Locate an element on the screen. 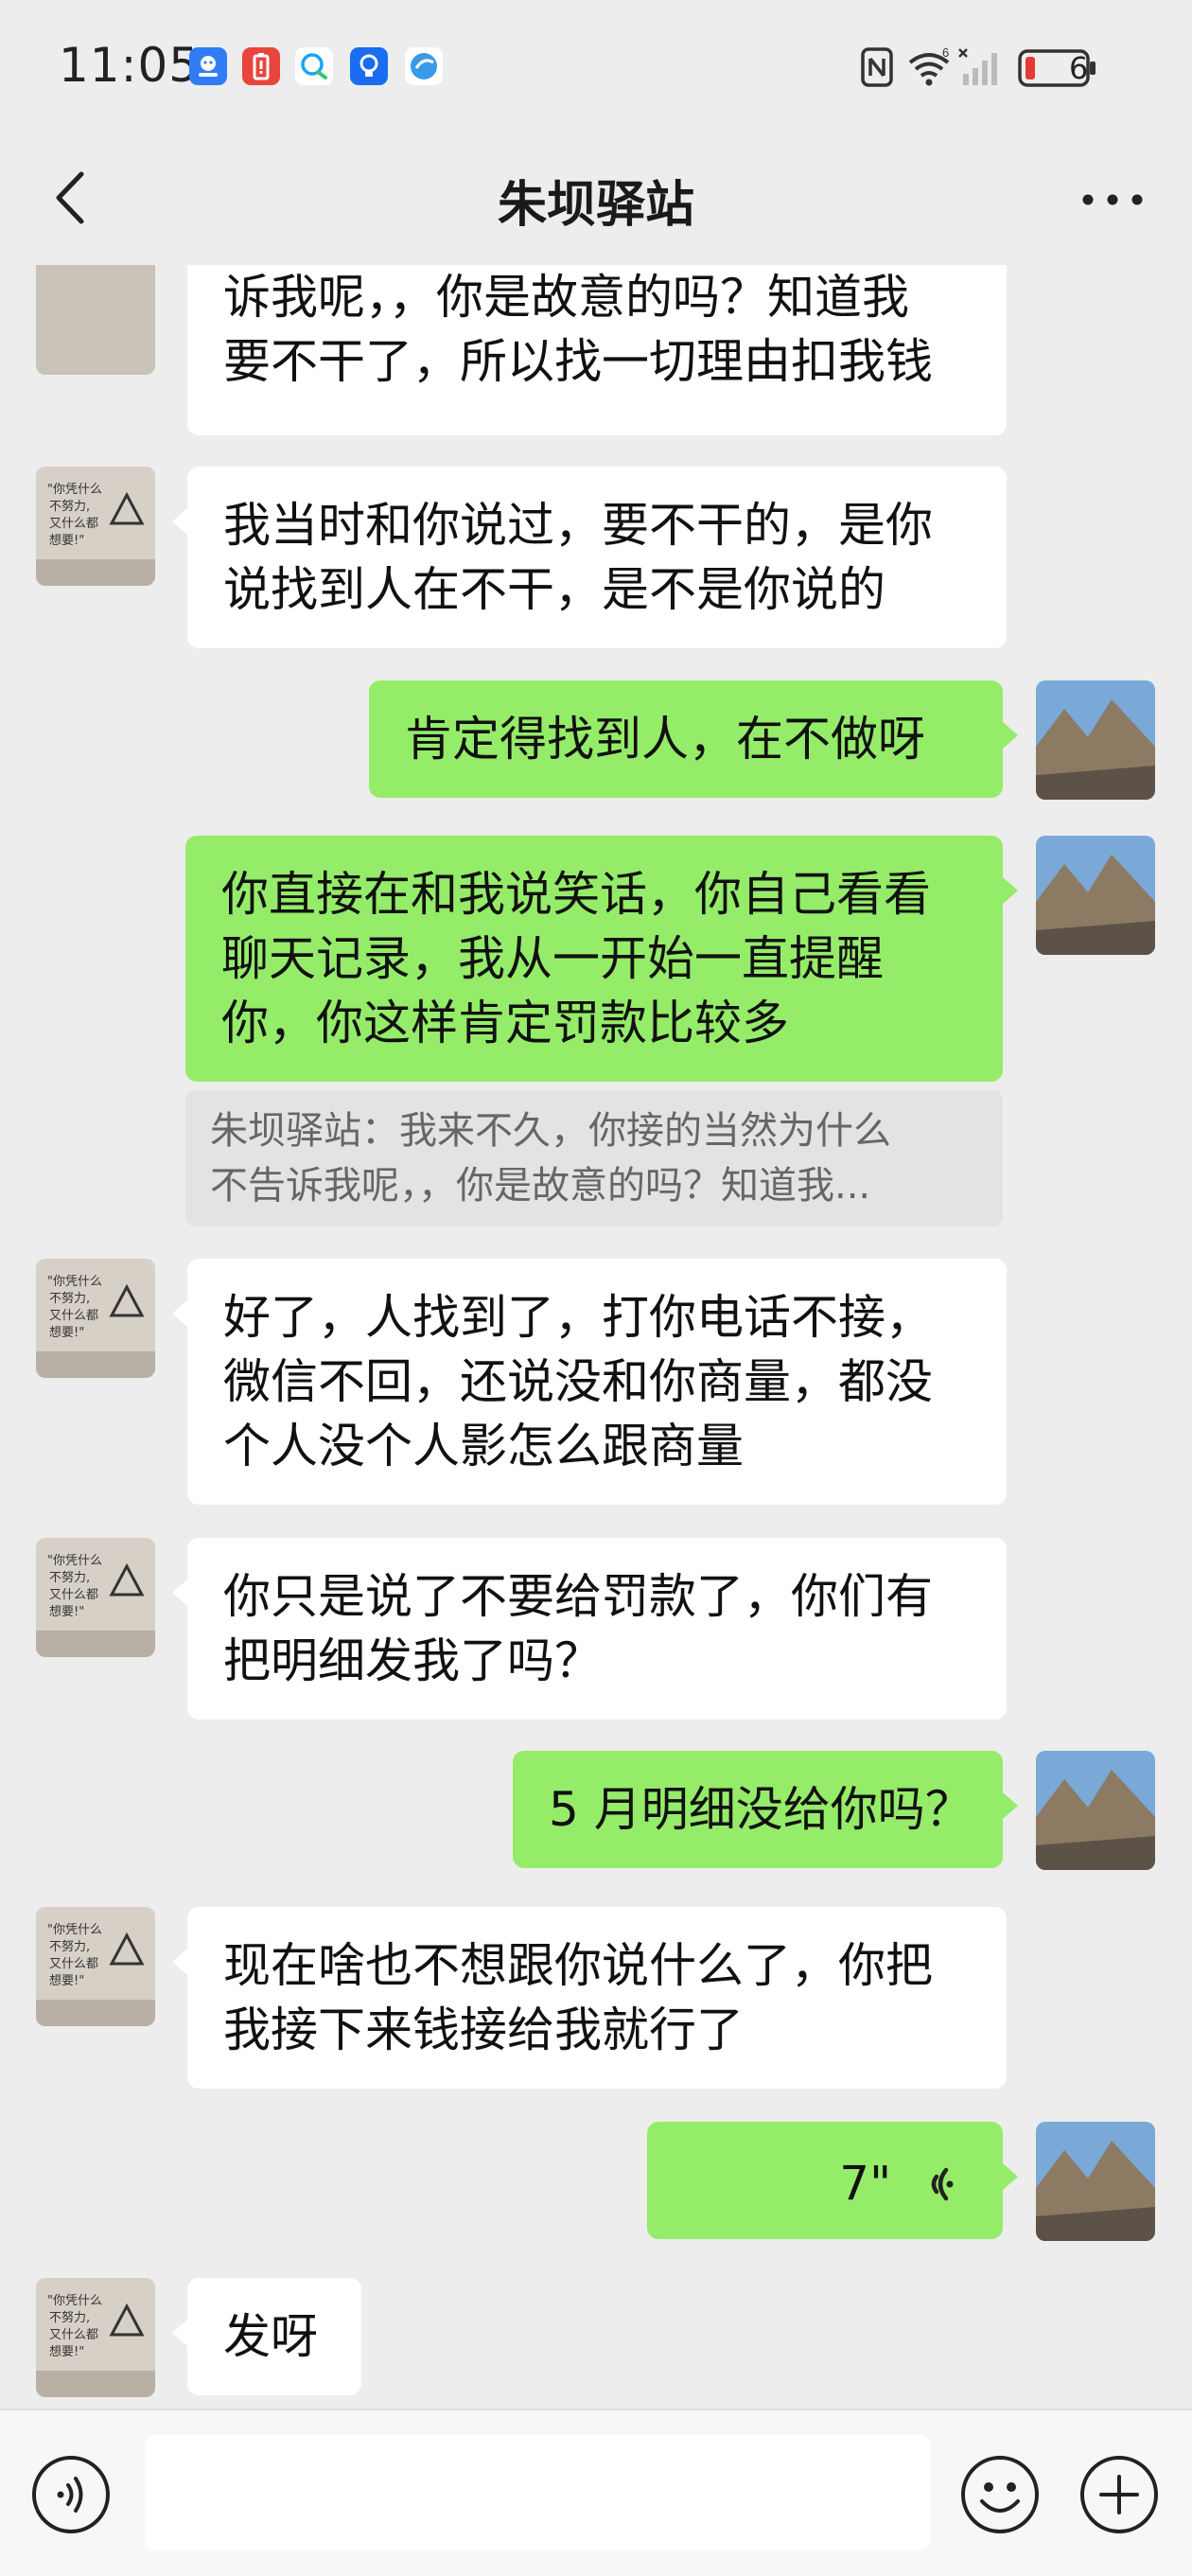 The height and width of the screenshot is (2576, 1192). more-options-button is located at coordinates (1112, 200).